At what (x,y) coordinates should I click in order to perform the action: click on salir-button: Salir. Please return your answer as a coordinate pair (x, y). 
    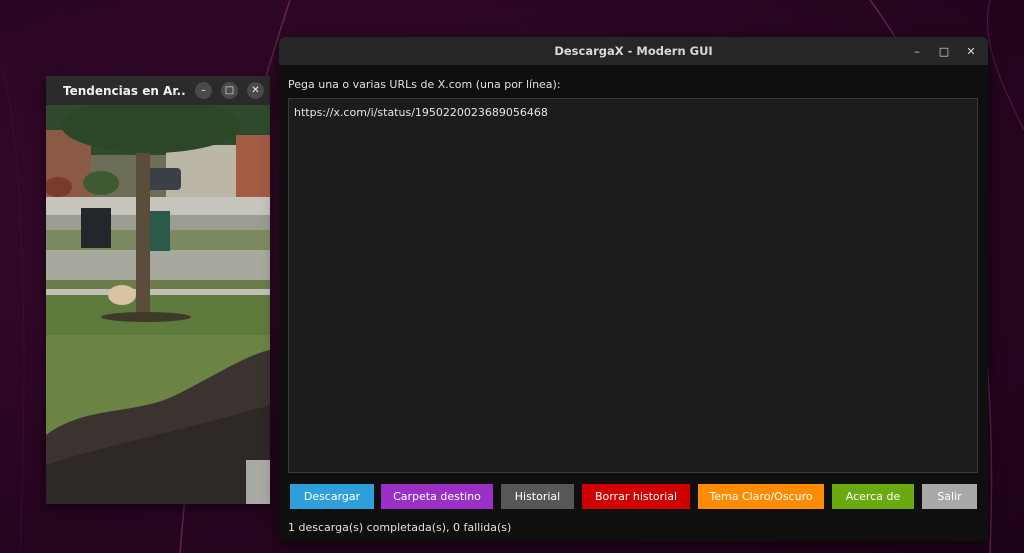
    Looking at the image, I should click on (949, 496).